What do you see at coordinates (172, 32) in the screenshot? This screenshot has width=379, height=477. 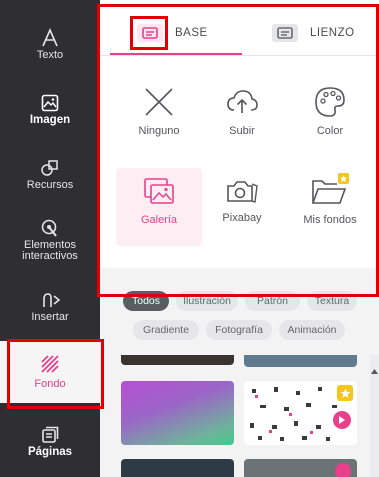 I see `tab-base: BASE` at bounding box center [172, 32].